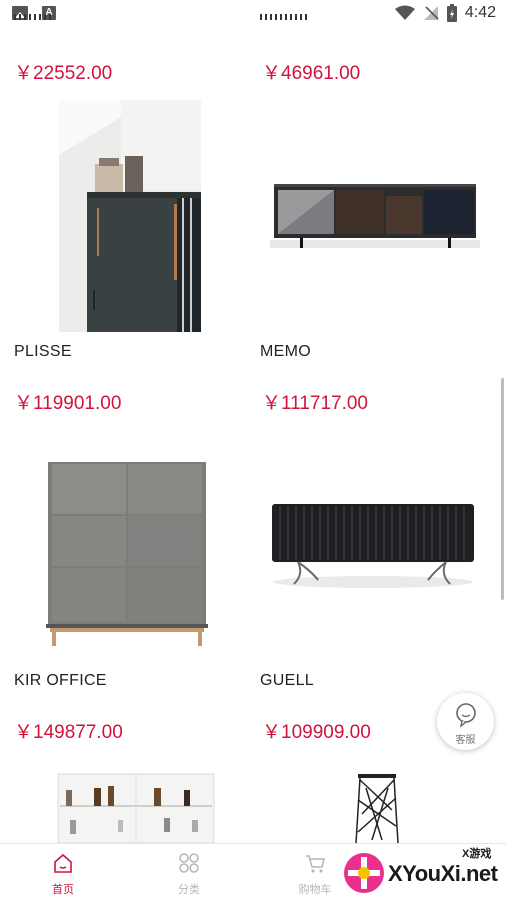  Describe the element at coordinates (451, 13) in the screenshot. I see `battery-charging-icon` at that location.